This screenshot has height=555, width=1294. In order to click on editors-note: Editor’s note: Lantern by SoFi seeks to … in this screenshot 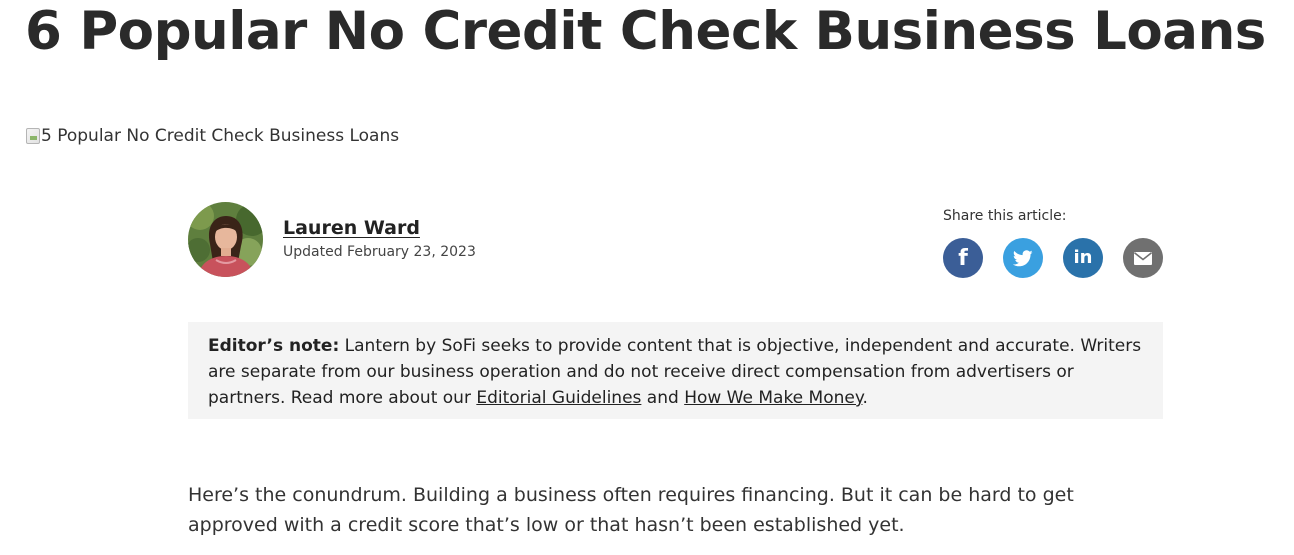, I will do `click(675, 370)`.